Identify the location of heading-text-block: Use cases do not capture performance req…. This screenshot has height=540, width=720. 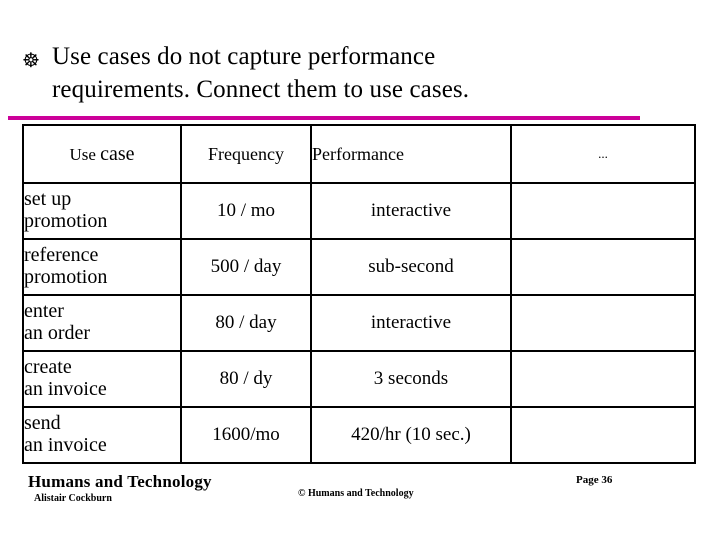
(260, 73).